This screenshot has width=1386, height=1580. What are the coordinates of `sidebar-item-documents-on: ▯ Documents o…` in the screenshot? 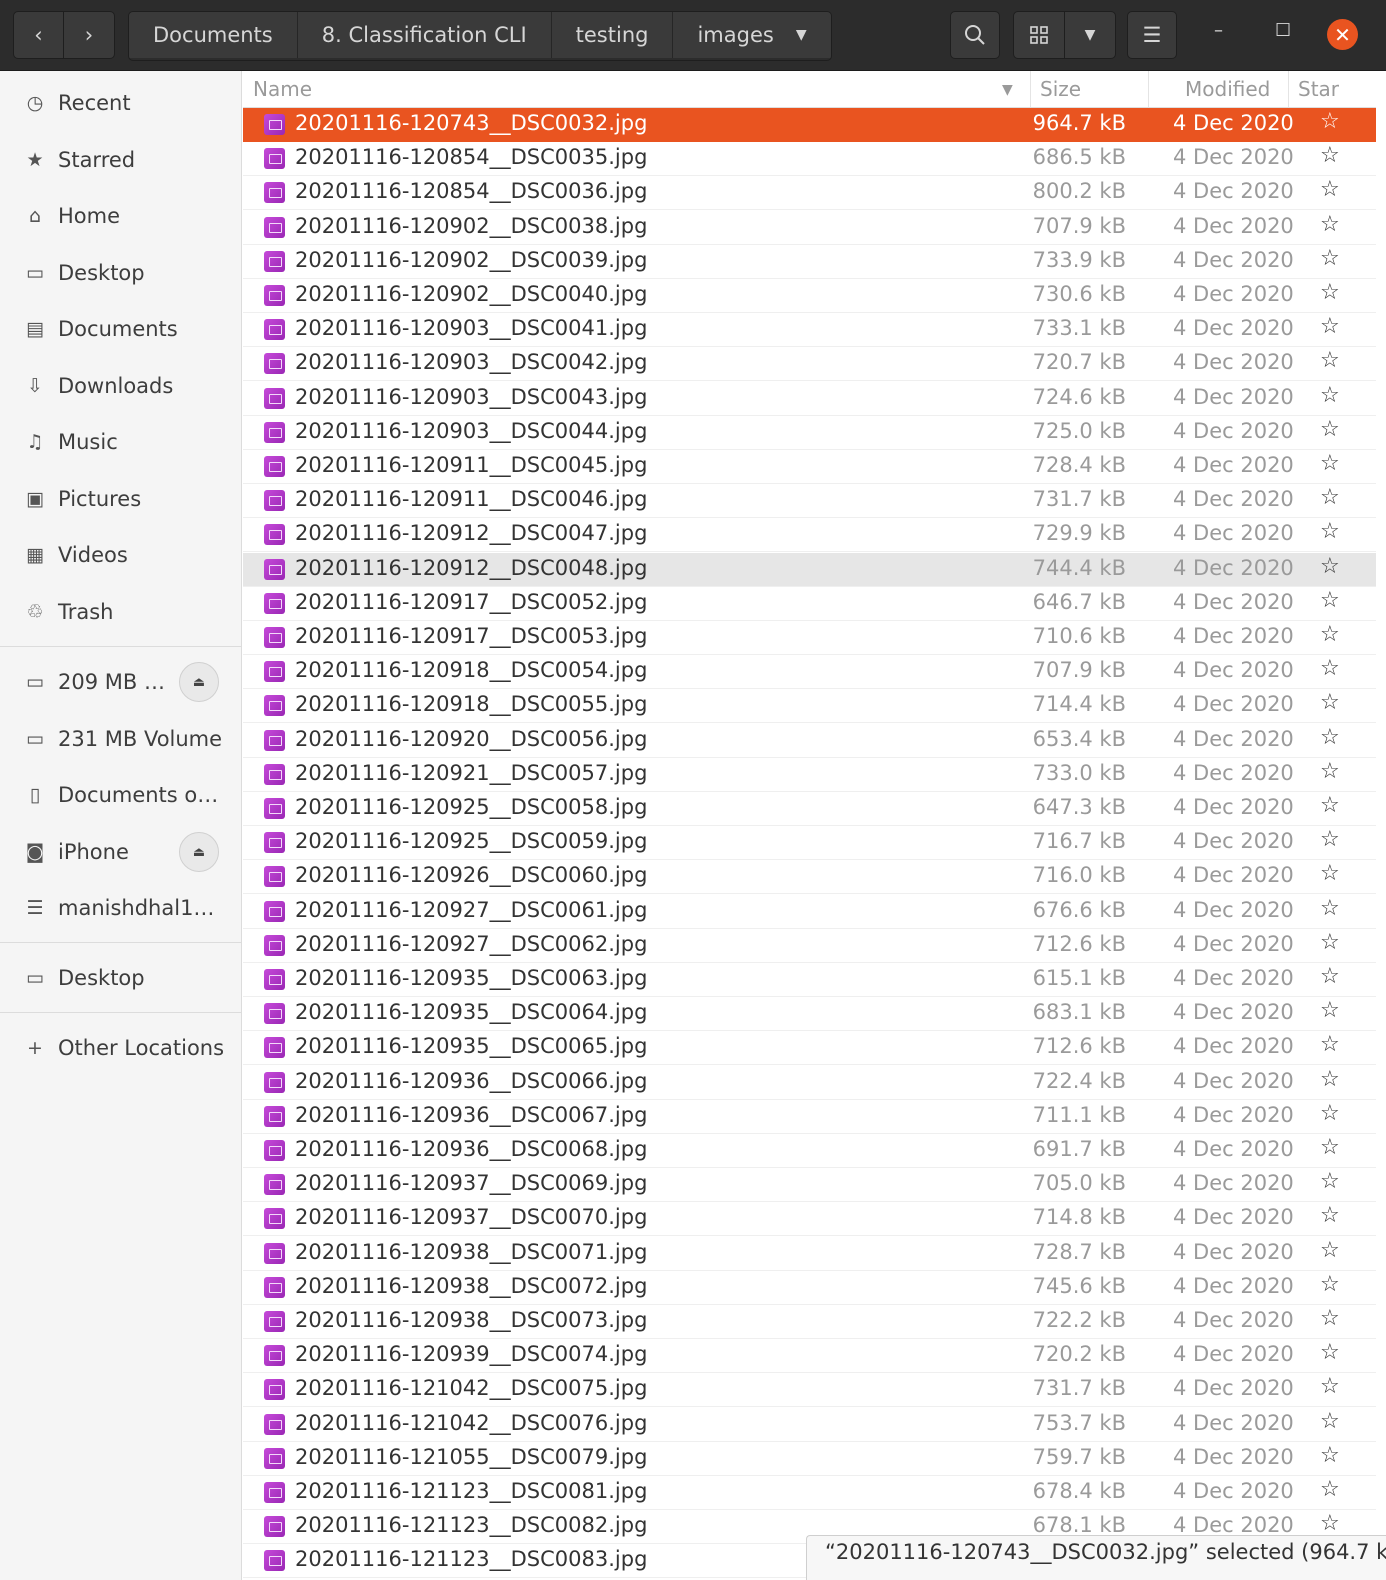 It's located at (120, 795).